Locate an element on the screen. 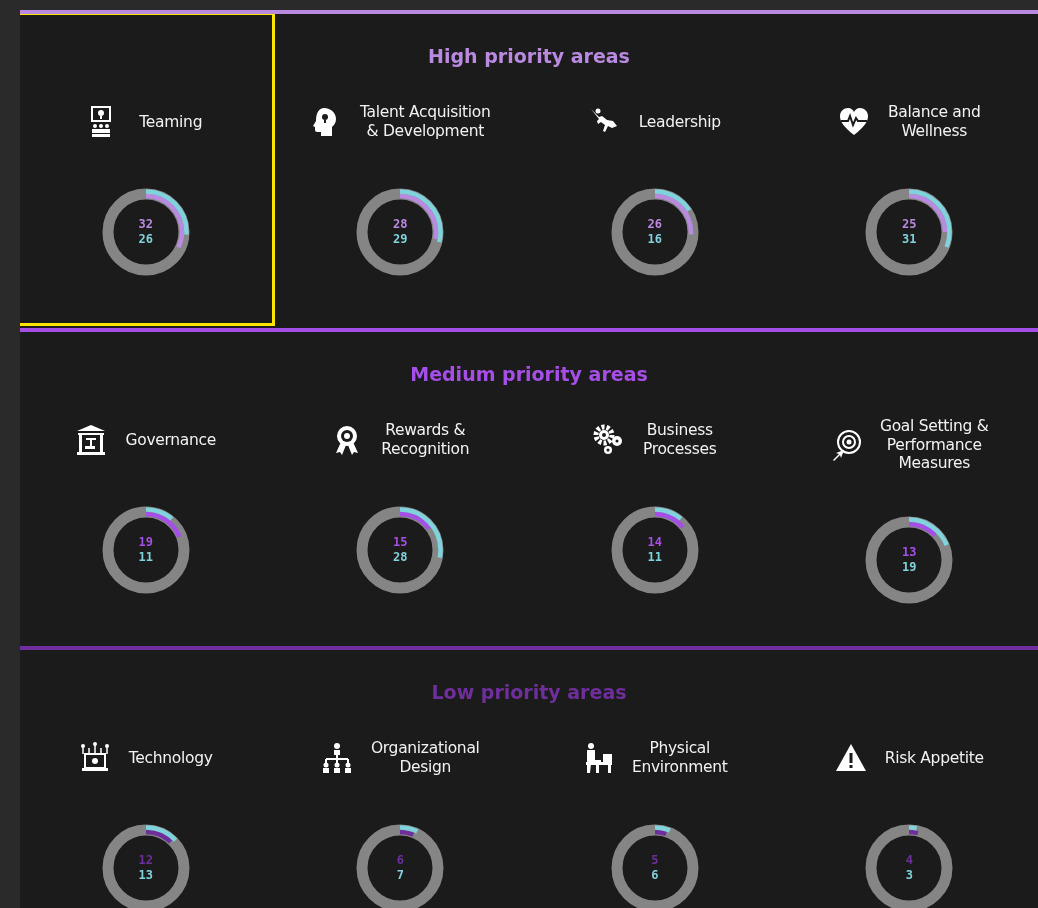 This screenshot has width=1038, height=908. area-label: Rewards & Recognition is located at coordinates (425, 440).